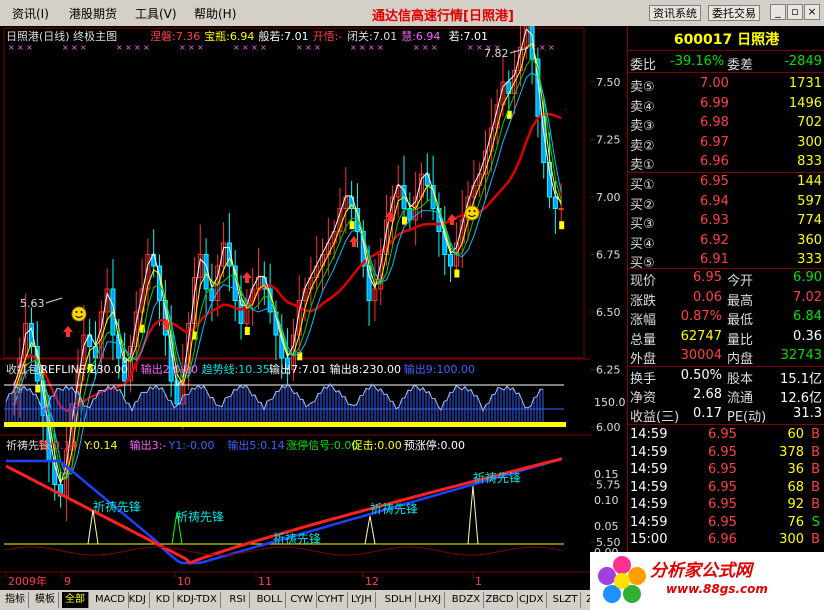  Describe the element at coordinates (75, 600) in the screenshot. I see `tab-全部: 全部` at that location.